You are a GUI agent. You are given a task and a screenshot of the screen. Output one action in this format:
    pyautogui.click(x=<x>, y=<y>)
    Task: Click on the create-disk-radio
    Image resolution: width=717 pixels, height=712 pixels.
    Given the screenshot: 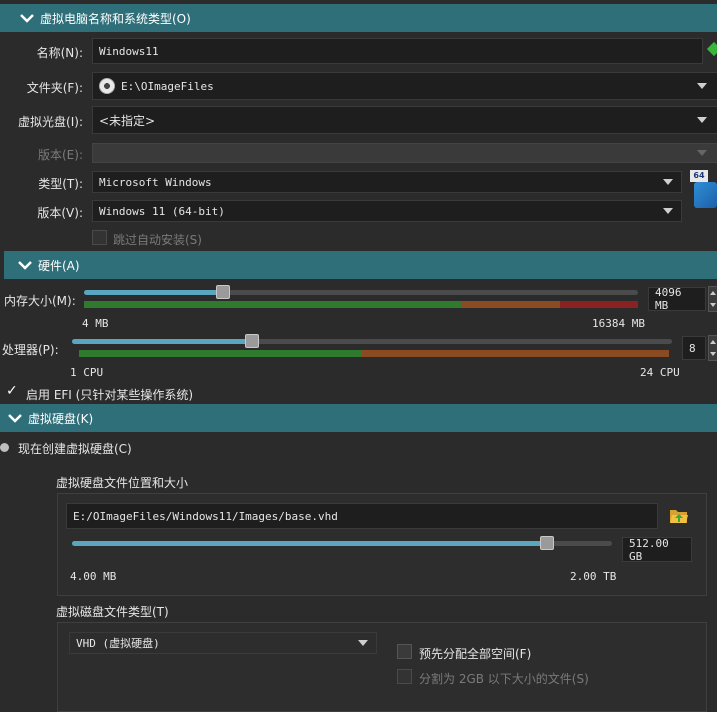 What is the action you would take?
    pyautogui.click(x=4, y=447)
    